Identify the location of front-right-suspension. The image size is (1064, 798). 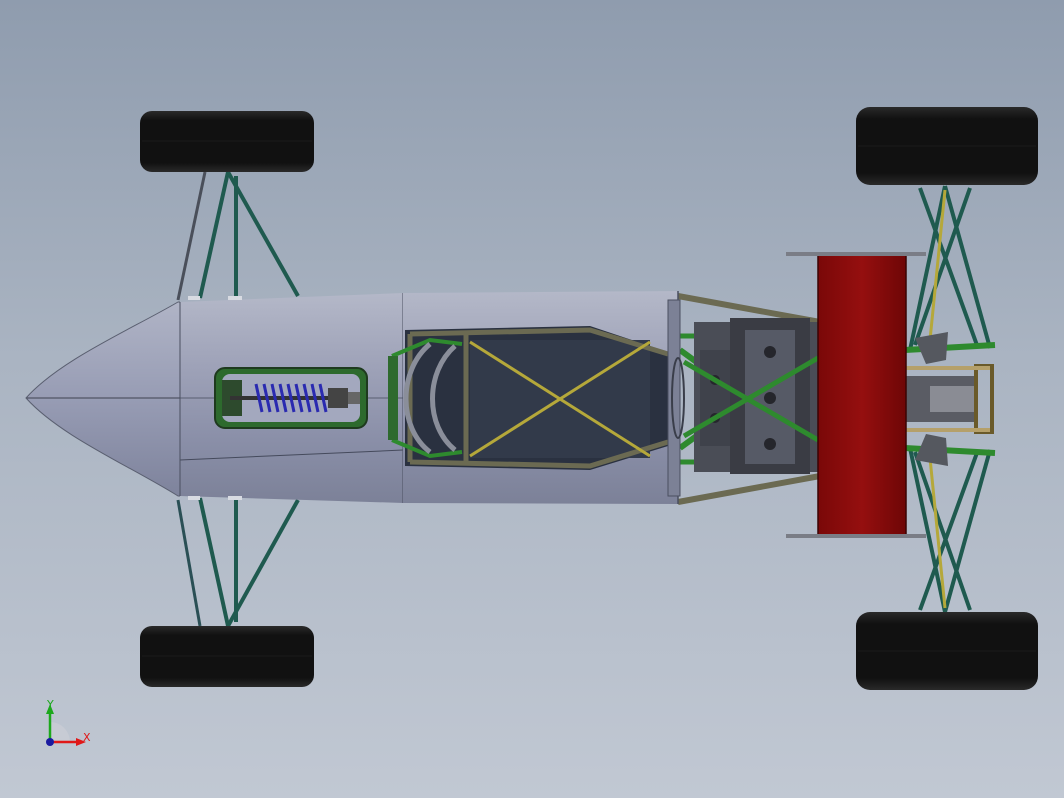
(238, 562).